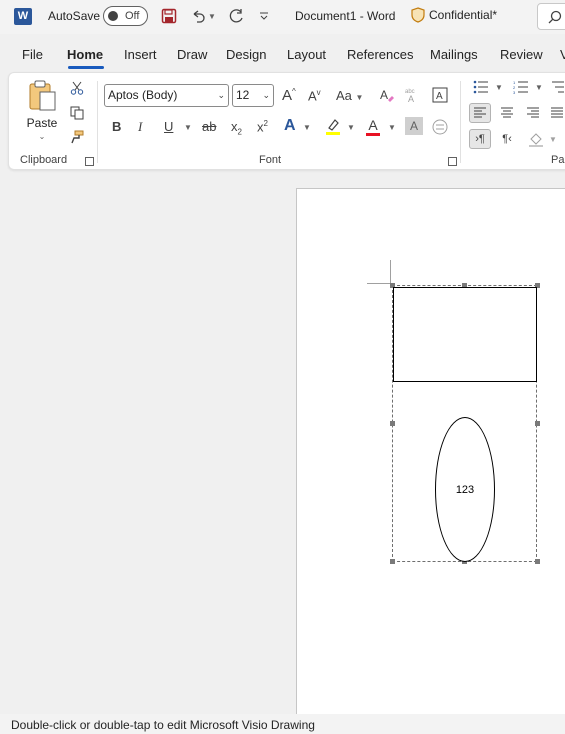 This screenshot has height=734, width=565. I want to click on tab-insert: Insert, so click(140, 54).